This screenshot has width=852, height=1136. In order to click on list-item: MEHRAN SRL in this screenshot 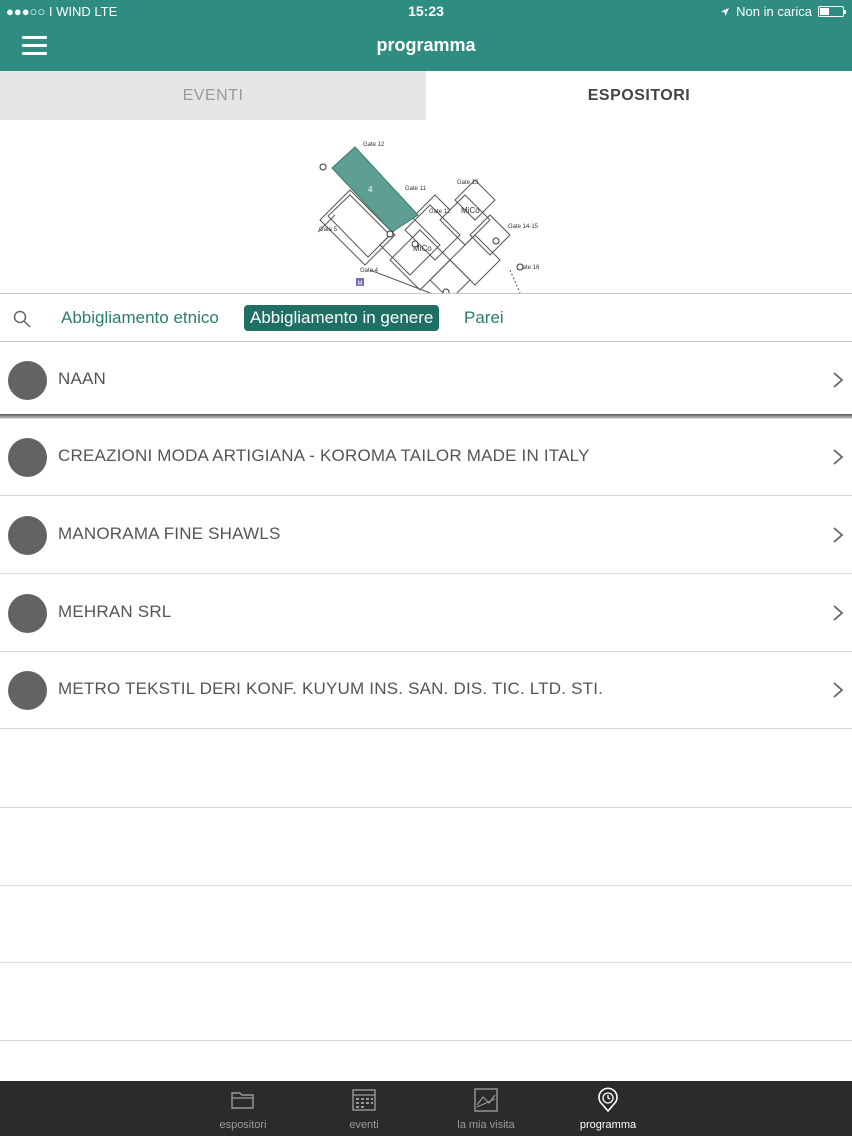, I will do `click(426, 613)`.